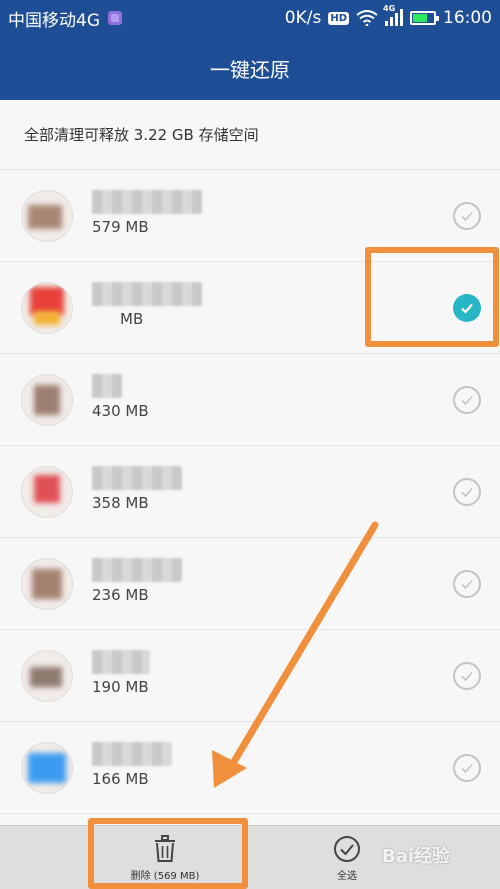 This screenshot has height=889, width=500. What do you see at coordinates (120, 227) in the screenshot?
I see `app-size: 579 MB` at bounding box center [120, 227].